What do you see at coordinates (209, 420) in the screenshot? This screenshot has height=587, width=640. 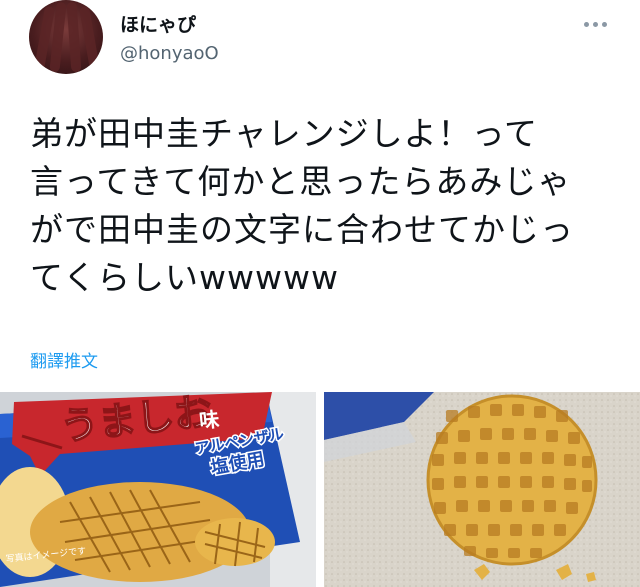 I see `bag-flavor-suffix: 味` at bounding box center [209, 420].